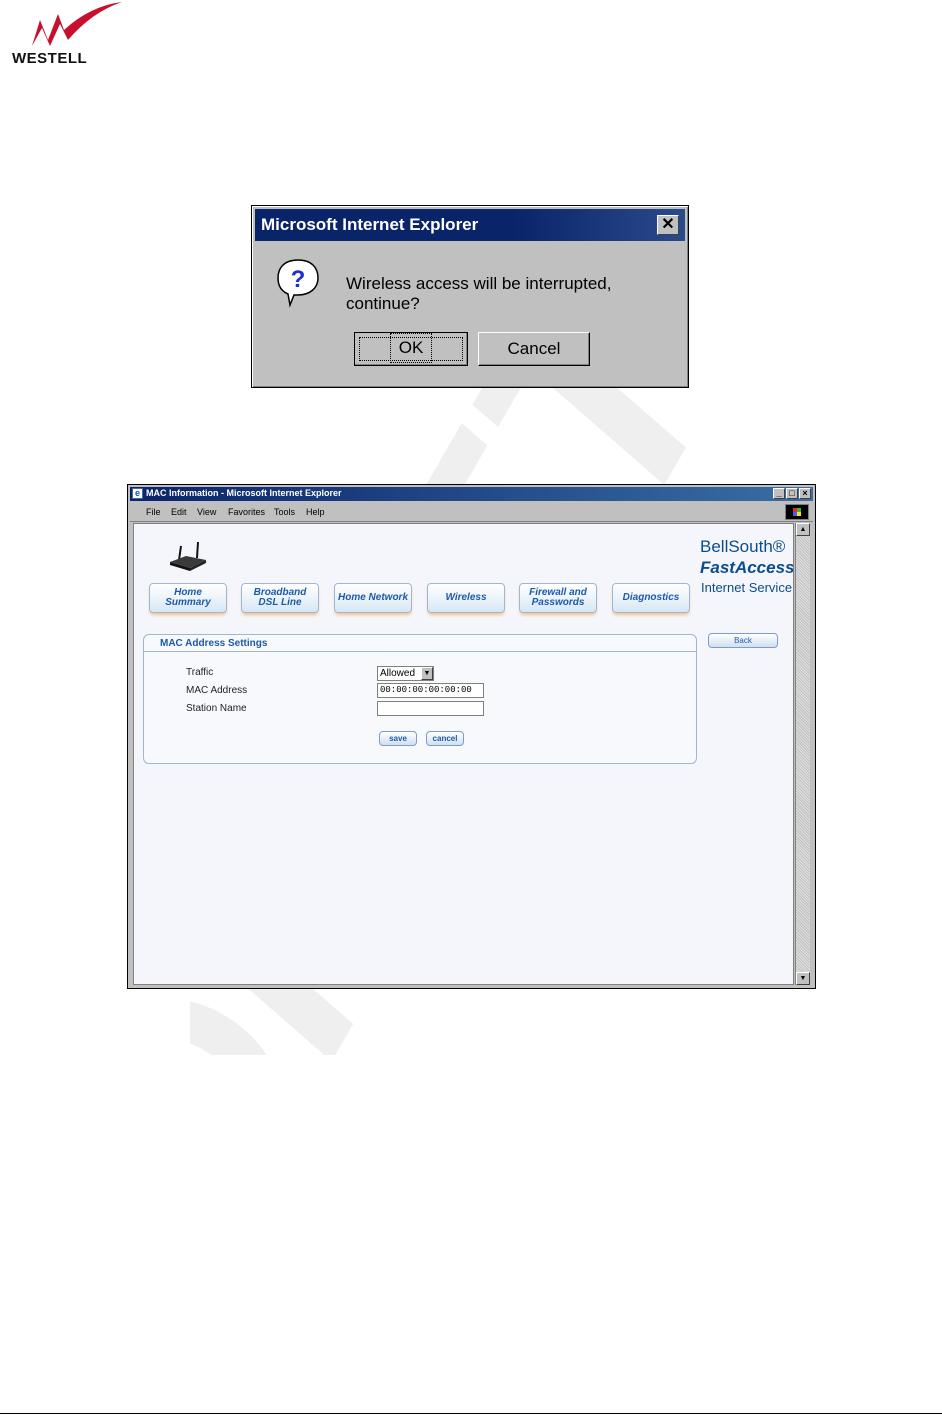 The height and width of the screenshot is (1416, 942). I want to click on menu-help: Help, so click(315, 512).